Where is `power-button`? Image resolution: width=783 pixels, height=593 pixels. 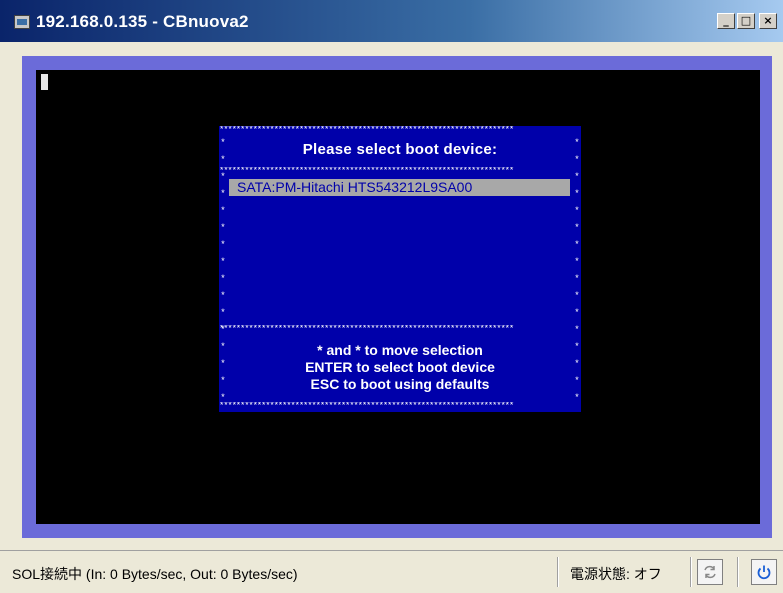
power-button is located at coordinates (764, 572).